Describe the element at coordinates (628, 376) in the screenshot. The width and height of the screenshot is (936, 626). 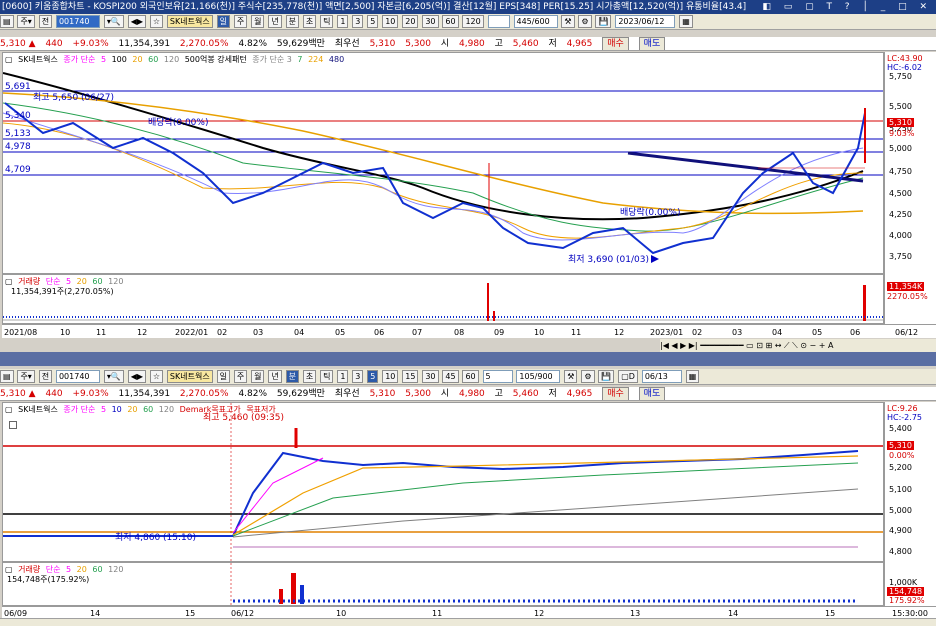
I see `date-checkbox: ▢D` at that location.